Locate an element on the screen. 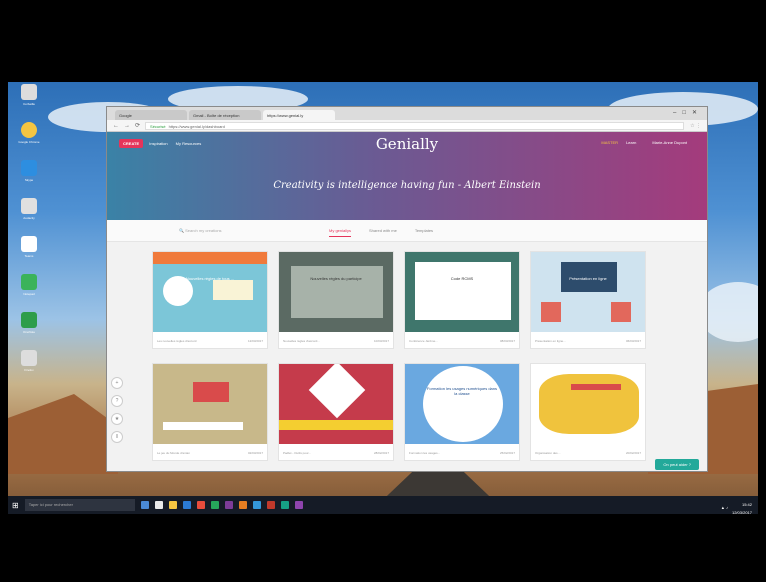  nav-link-resources: My Resources is located at coordinates (189, 143).